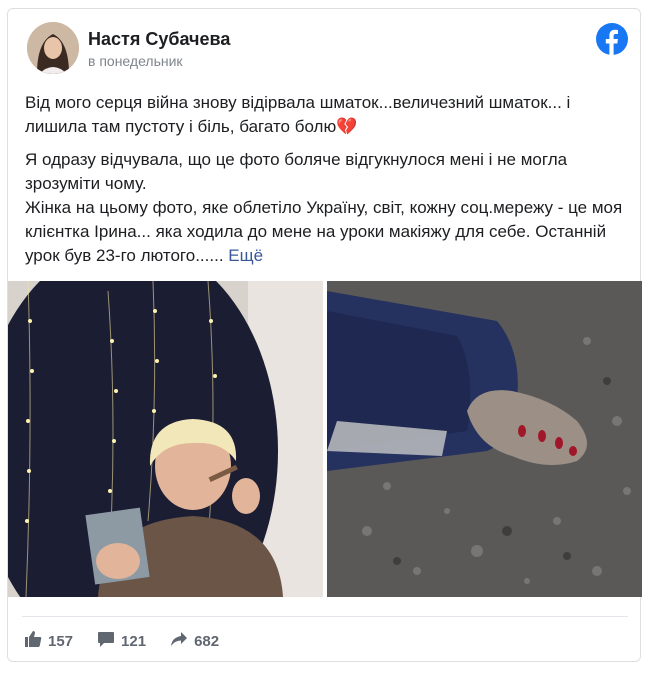 The height and width of the screenshot is (675, 650). I want to click on share-count: 682, so click(207, 641).